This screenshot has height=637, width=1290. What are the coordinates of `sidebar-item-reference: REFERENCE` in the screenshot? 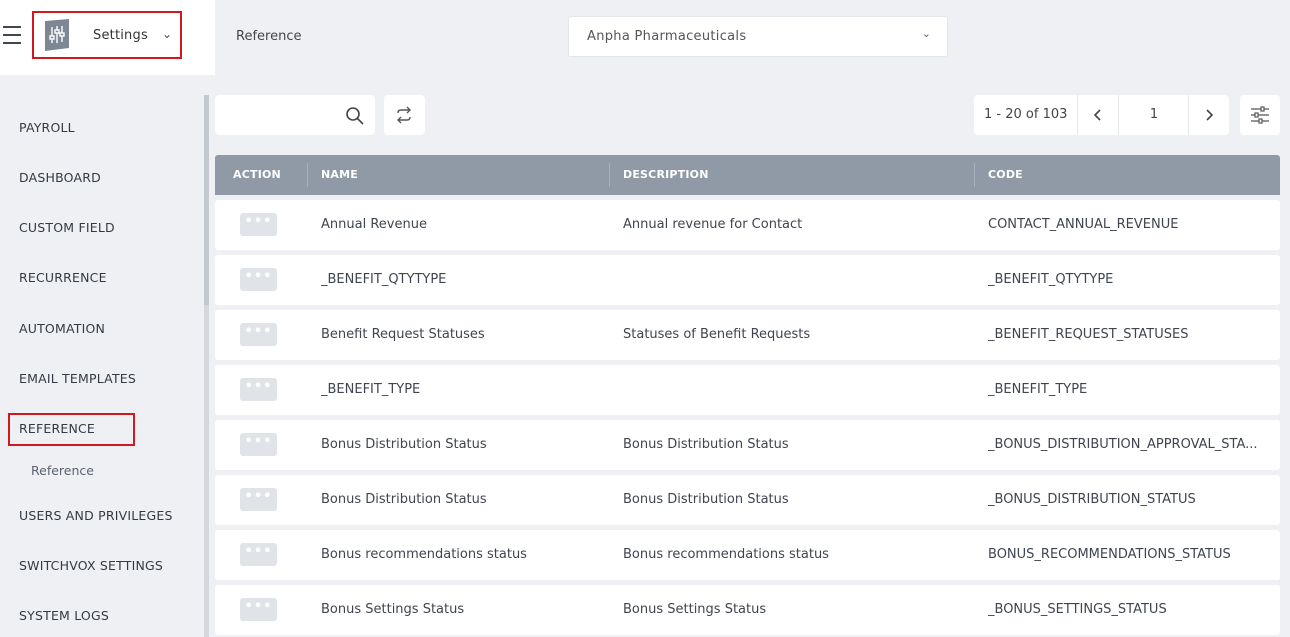 It's located at (57, 428).